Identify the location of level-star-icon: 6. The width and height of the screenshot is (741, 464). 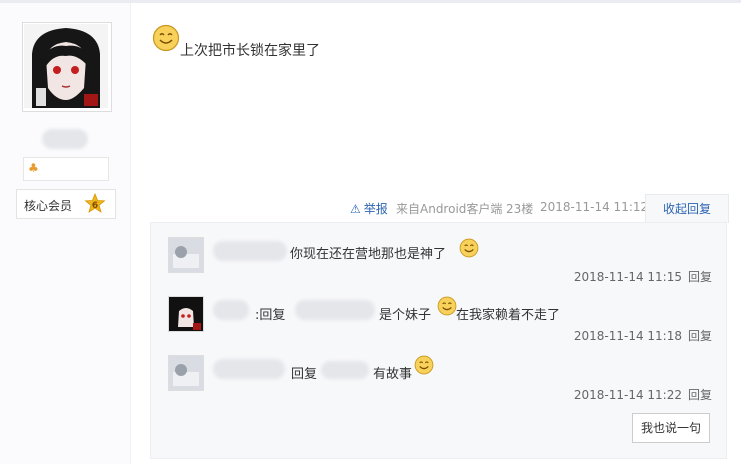
(95, 203).